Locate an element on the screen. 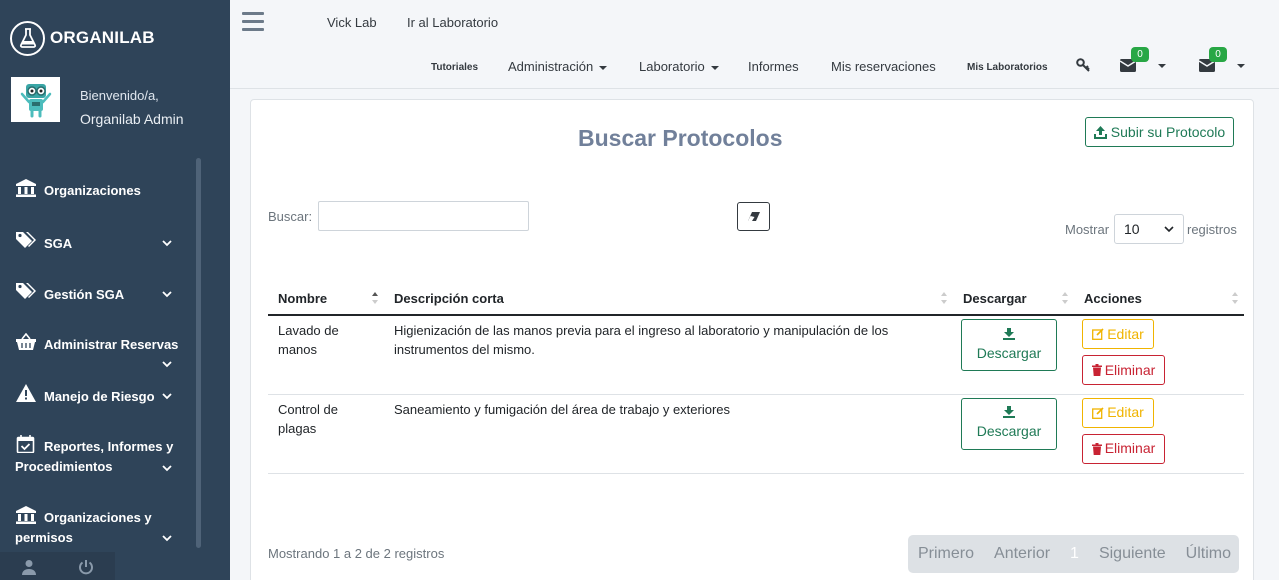  sidebar-item-organizaciones-permisos: Organizaciones y permisos is located at coordinates (98, 528).